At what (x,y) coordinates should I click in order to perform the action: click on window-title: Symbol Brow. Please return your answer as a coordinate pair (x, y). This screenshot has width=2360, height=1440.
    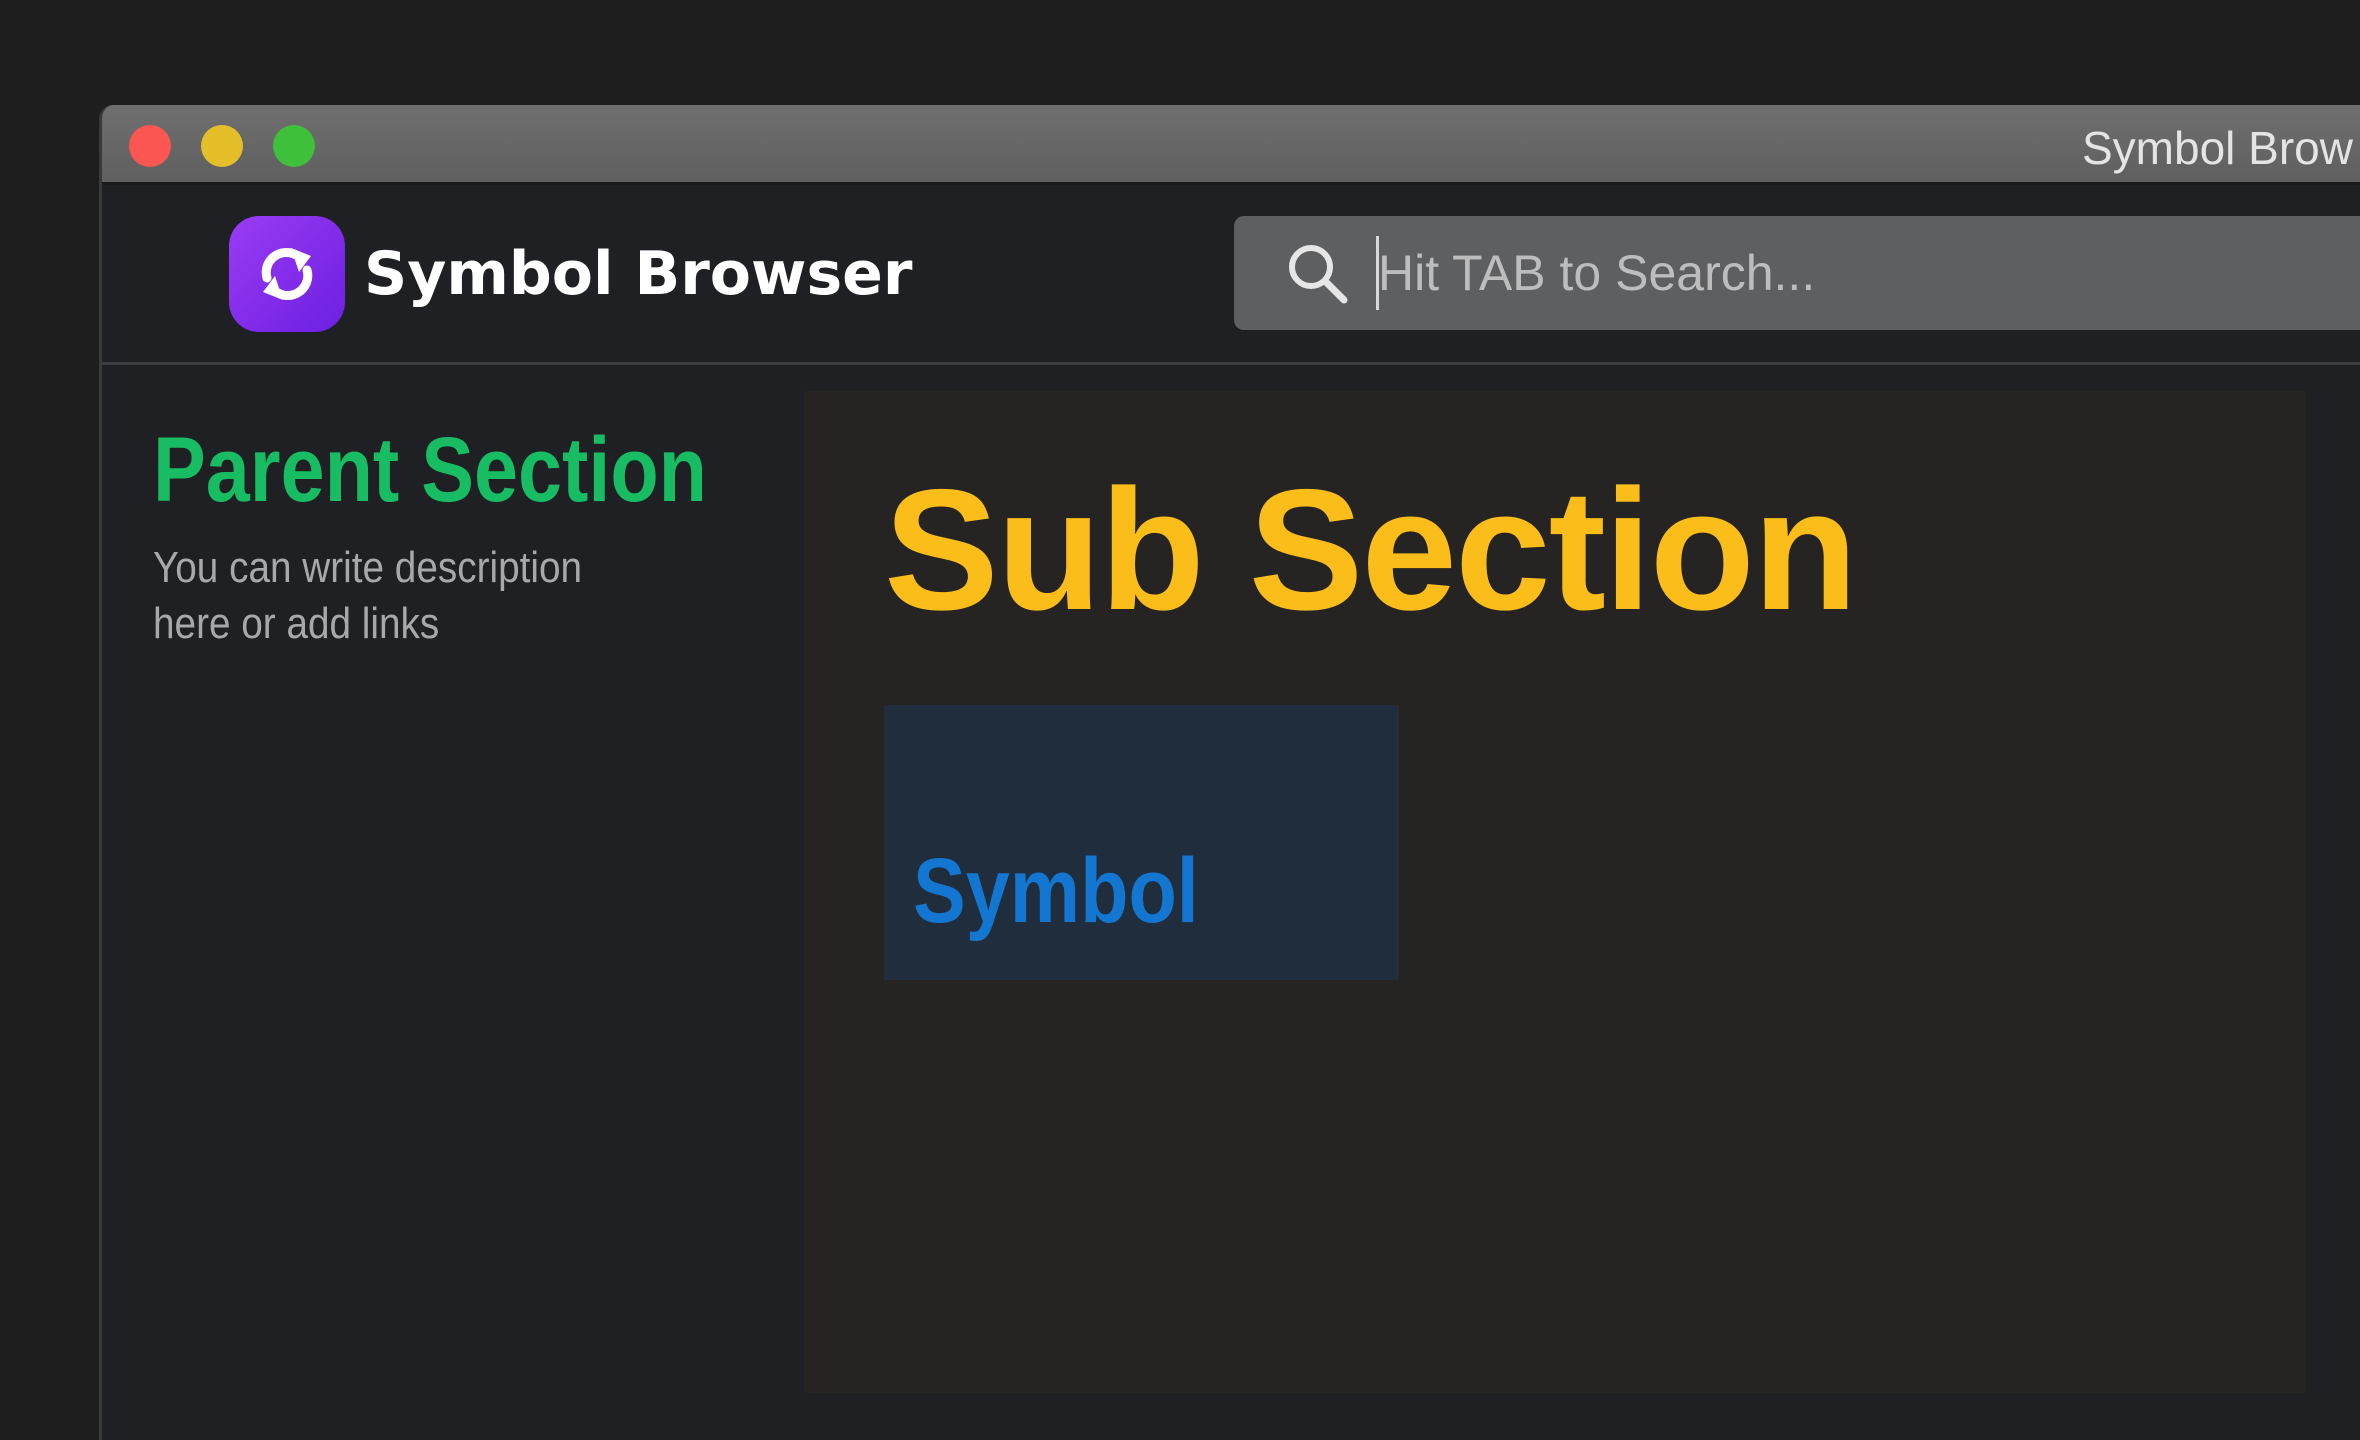
    Looking at the image, I should click on (2217, 148).